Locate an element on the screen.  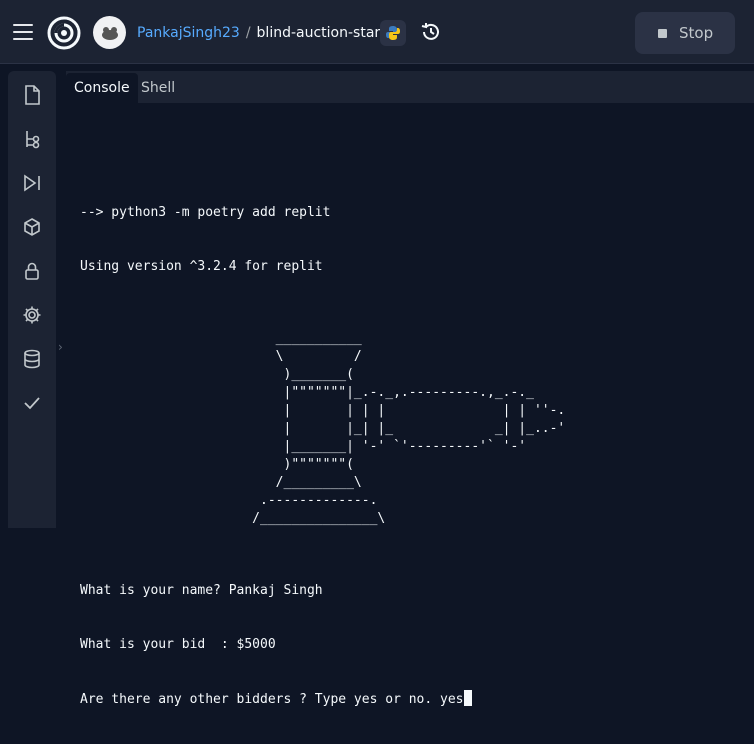
replit-logo-icon is located at coordinates (64, 33).